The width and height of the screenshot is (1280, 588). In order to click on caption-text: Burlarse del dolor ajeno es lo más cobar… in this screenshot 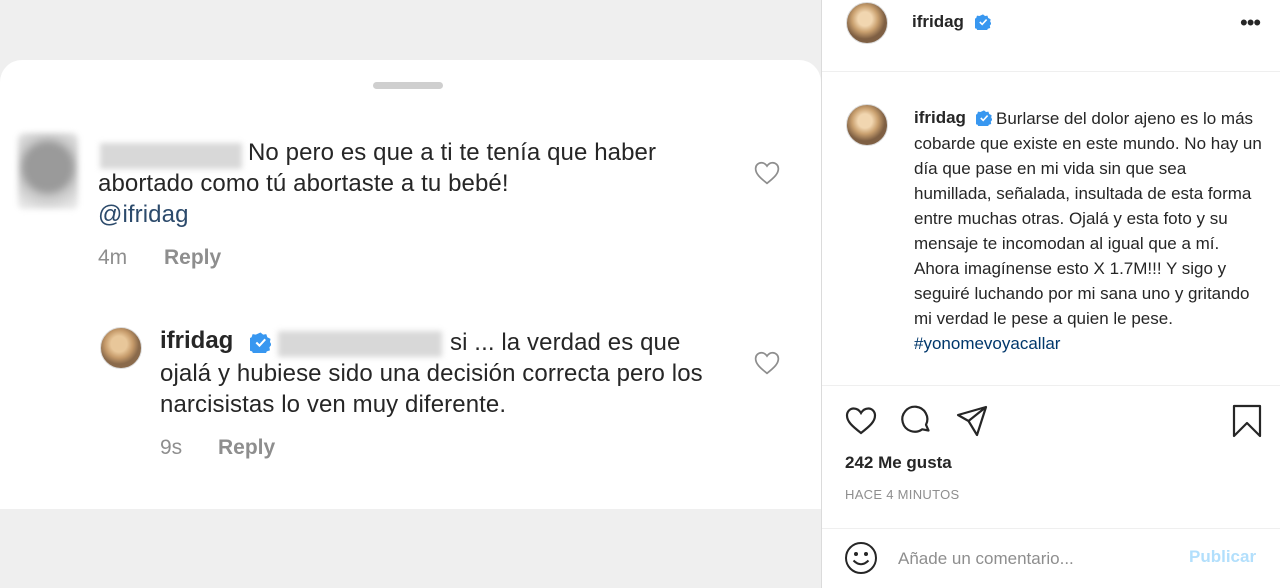, I will do `click(1089, 231)`.